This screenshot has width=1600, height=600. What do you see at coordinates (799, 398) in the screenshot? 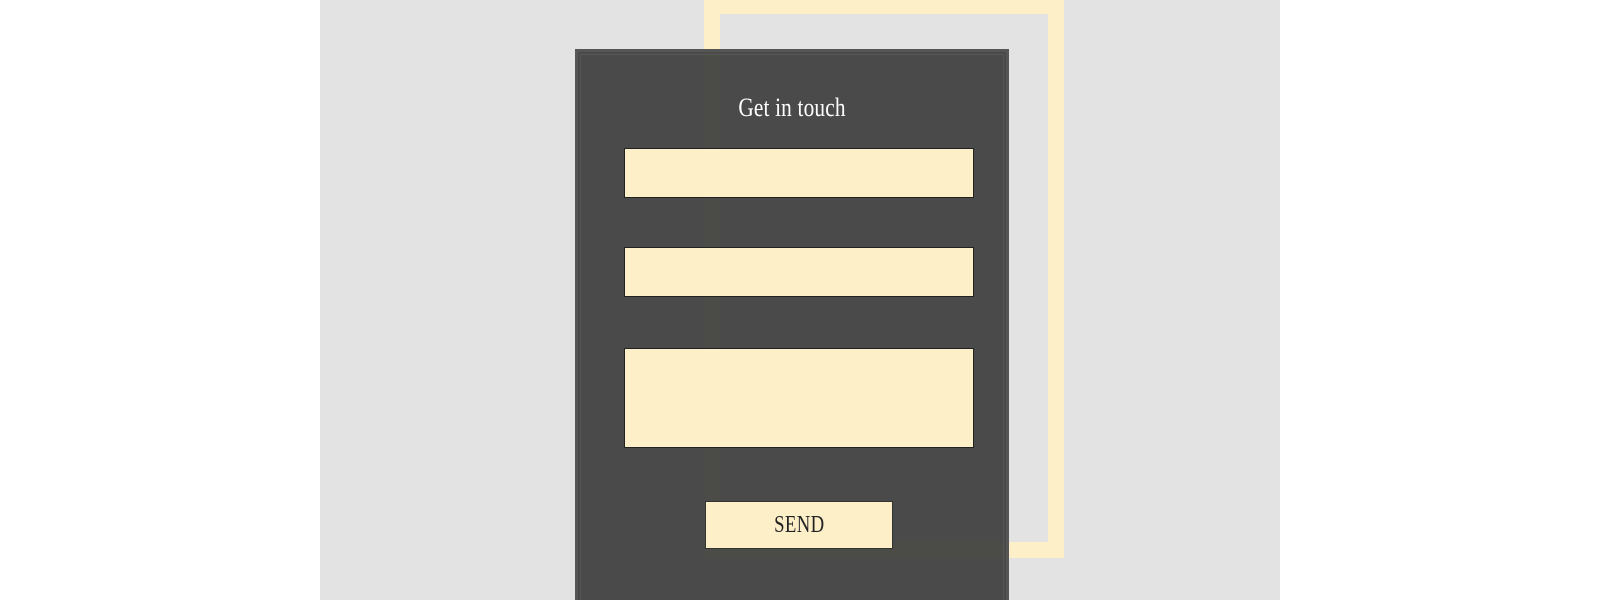
I see `message-field` at bounding box center [799, 398].